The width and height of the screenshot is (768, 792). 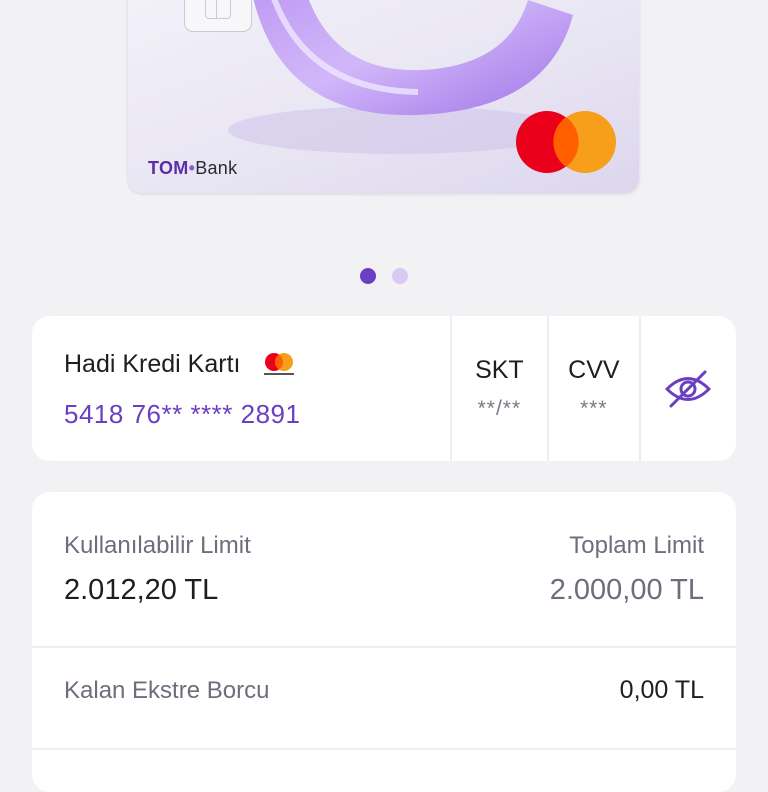 What do you see at coordinates (594, 370) in the screenshot?
I see `cvv-label: CVV` at bounding box center [594, 370].